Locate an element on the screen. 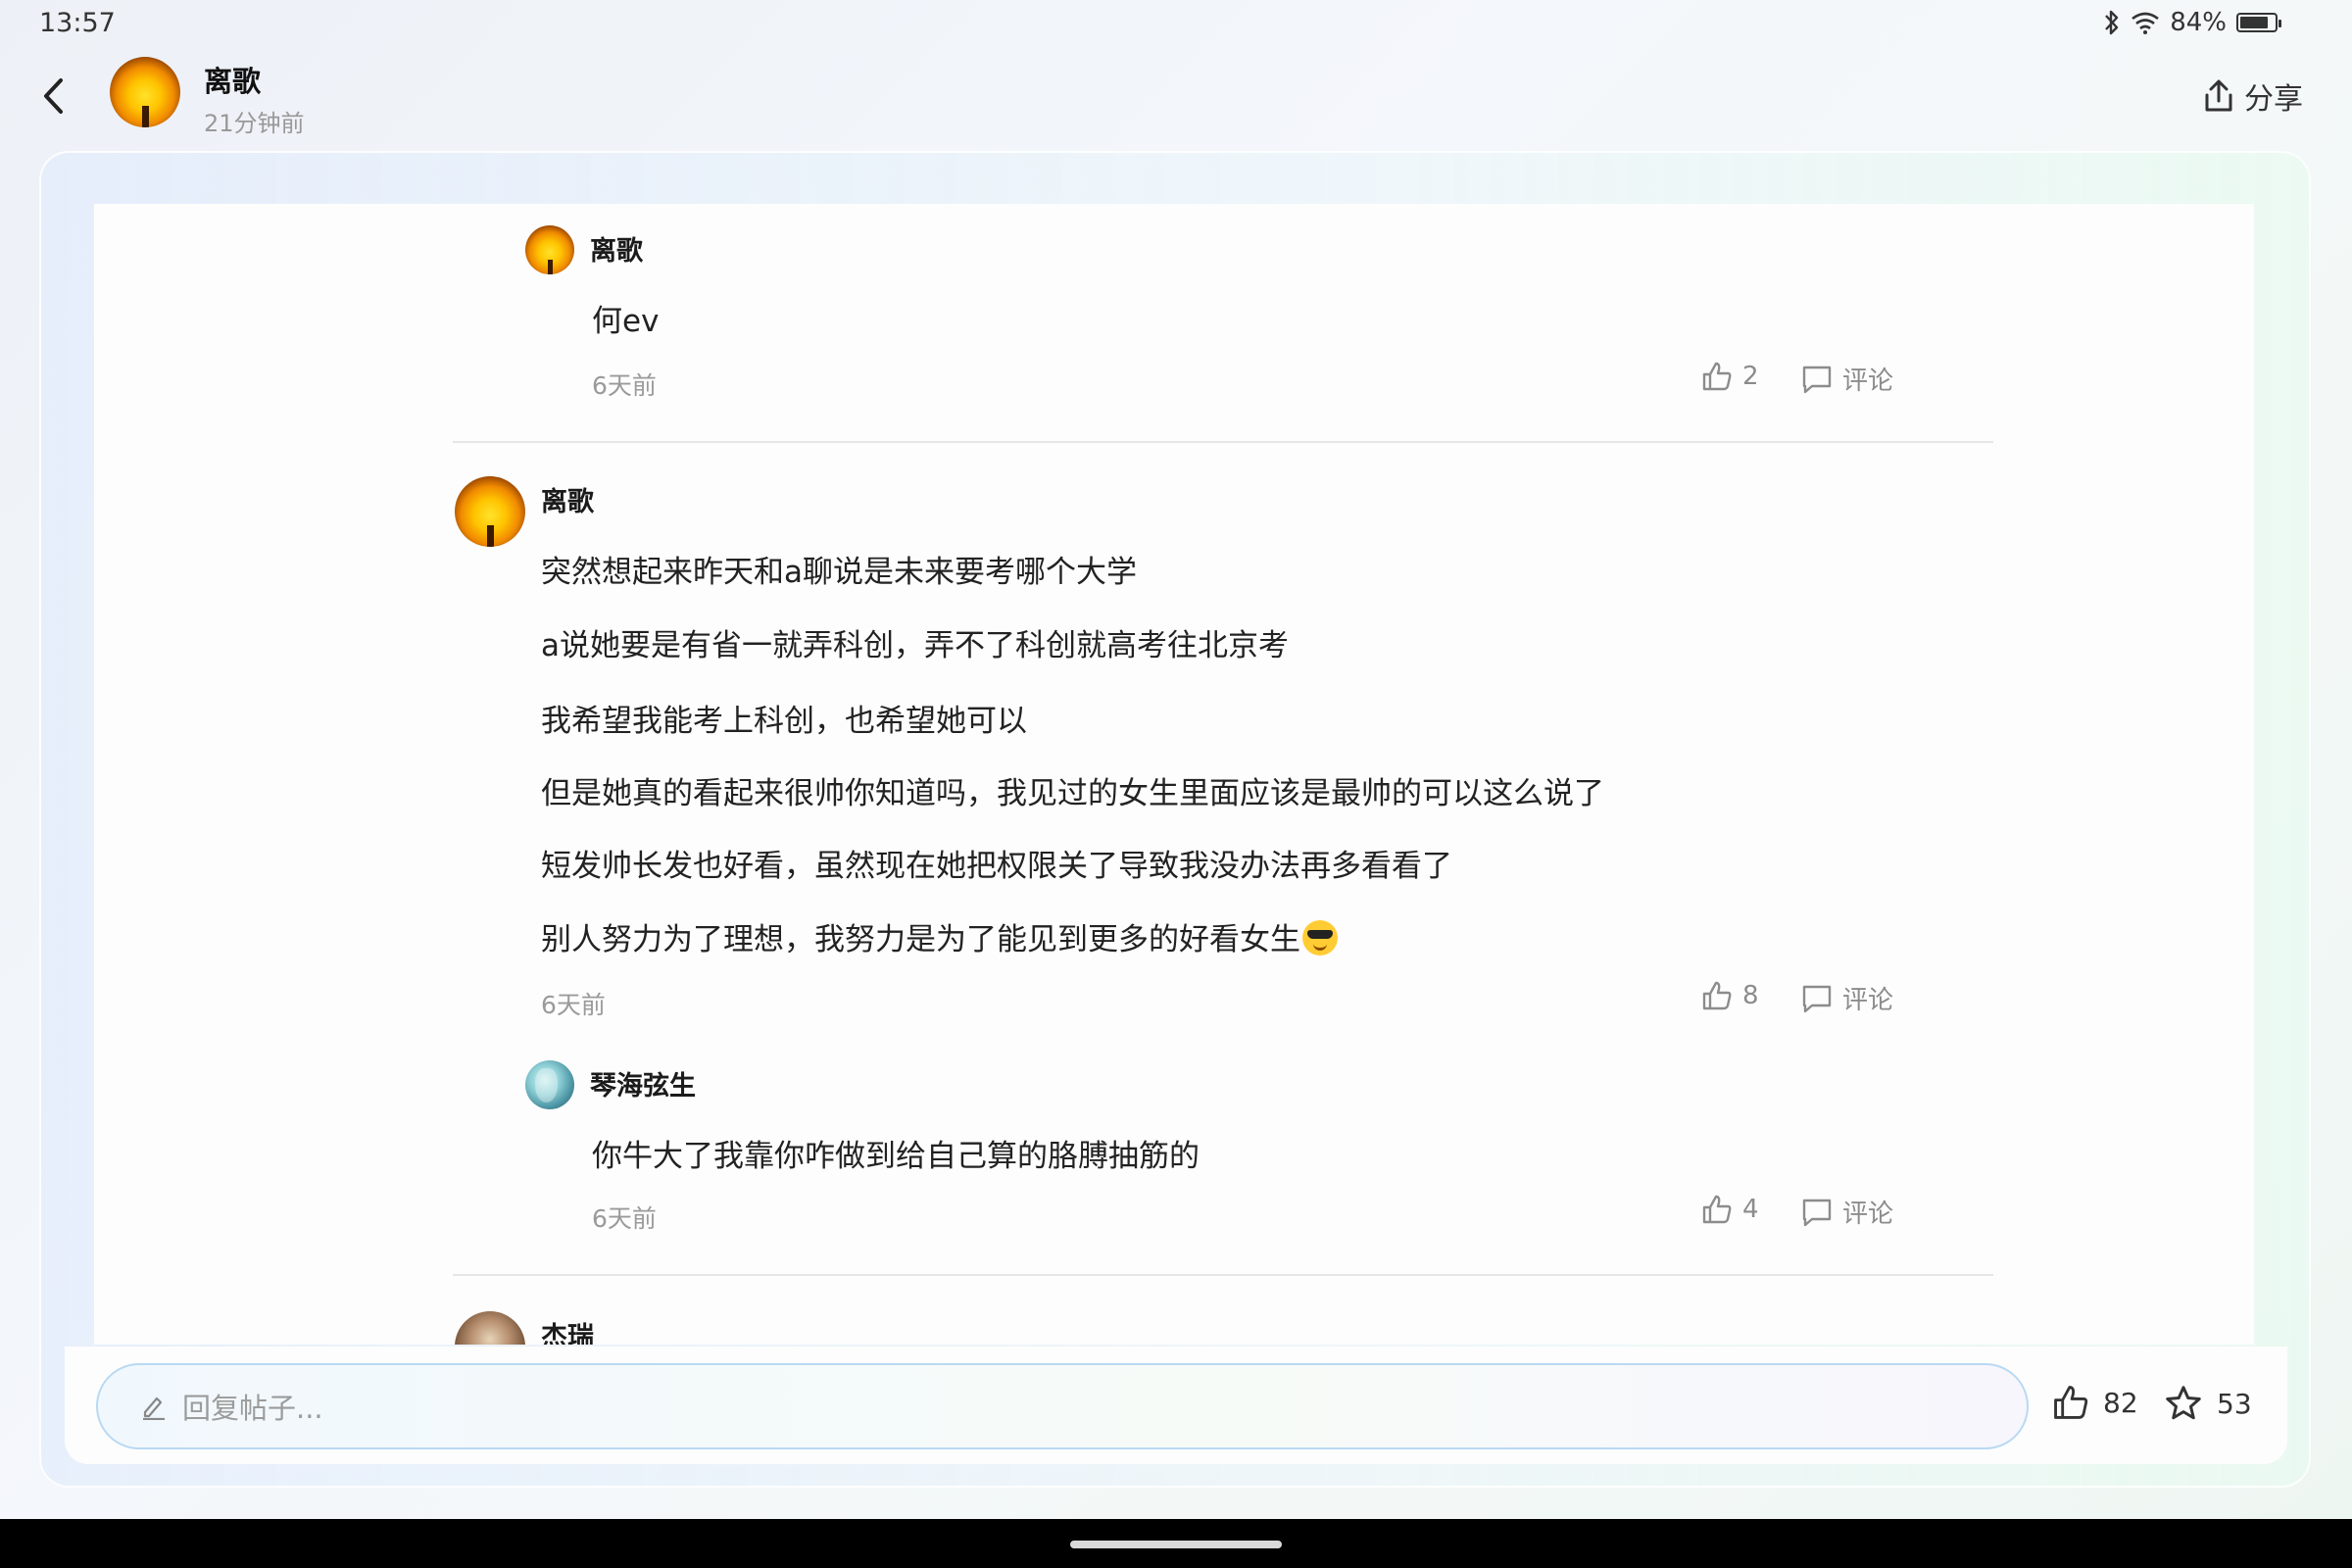 The width and height of the screenshot is (2352, 1568). post-favorite-count: 53 is located at coordinates (2234, 1403).